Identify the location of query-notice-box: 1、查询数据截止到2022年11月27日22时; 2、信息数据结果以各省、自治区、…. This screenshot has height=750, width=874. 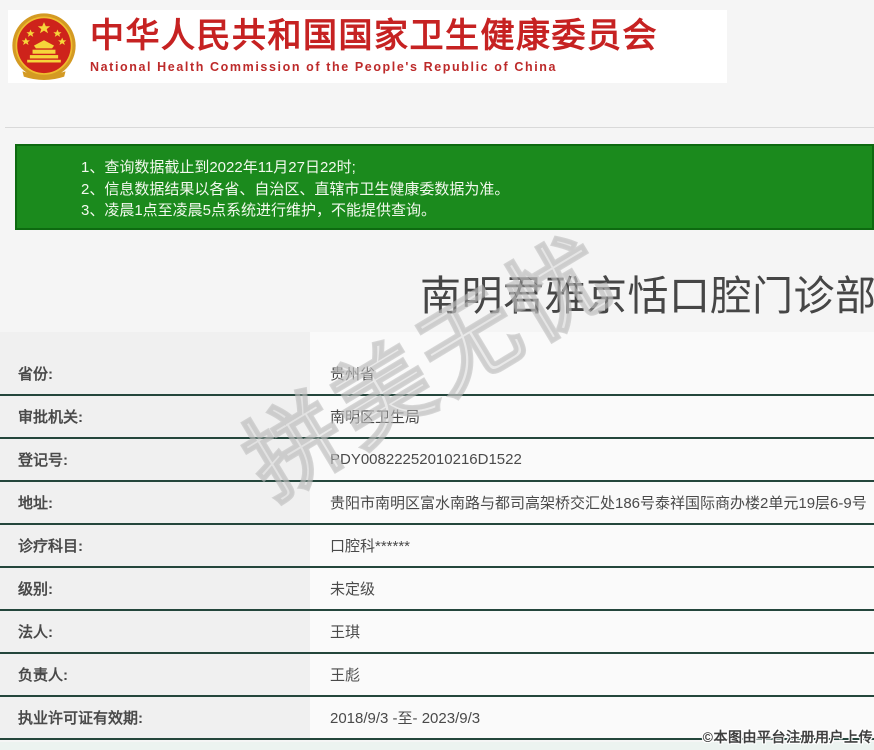
(444, 187).